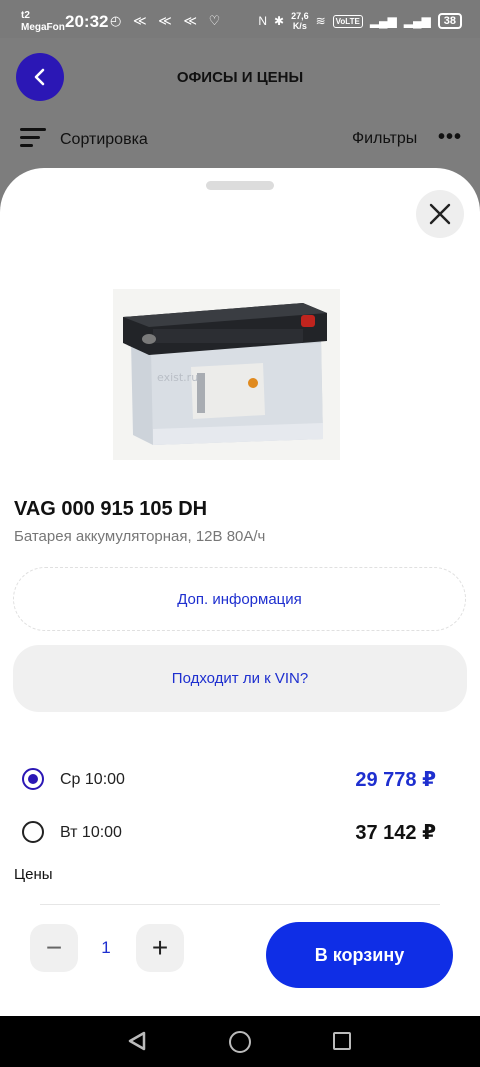 This screenshot has width=480, height=1067. I want to click on app-header: ОФИСЫ И ЦЕНЫ, so click(240, 78).